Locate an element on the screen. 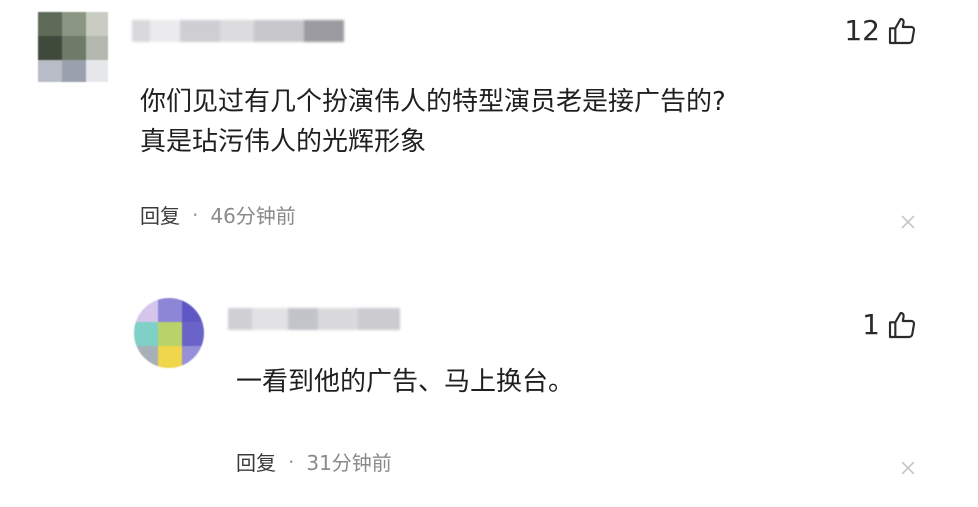 The height and width of the screenshot is (507, 978). like-count: 1 is located at coordinates (871, 324).